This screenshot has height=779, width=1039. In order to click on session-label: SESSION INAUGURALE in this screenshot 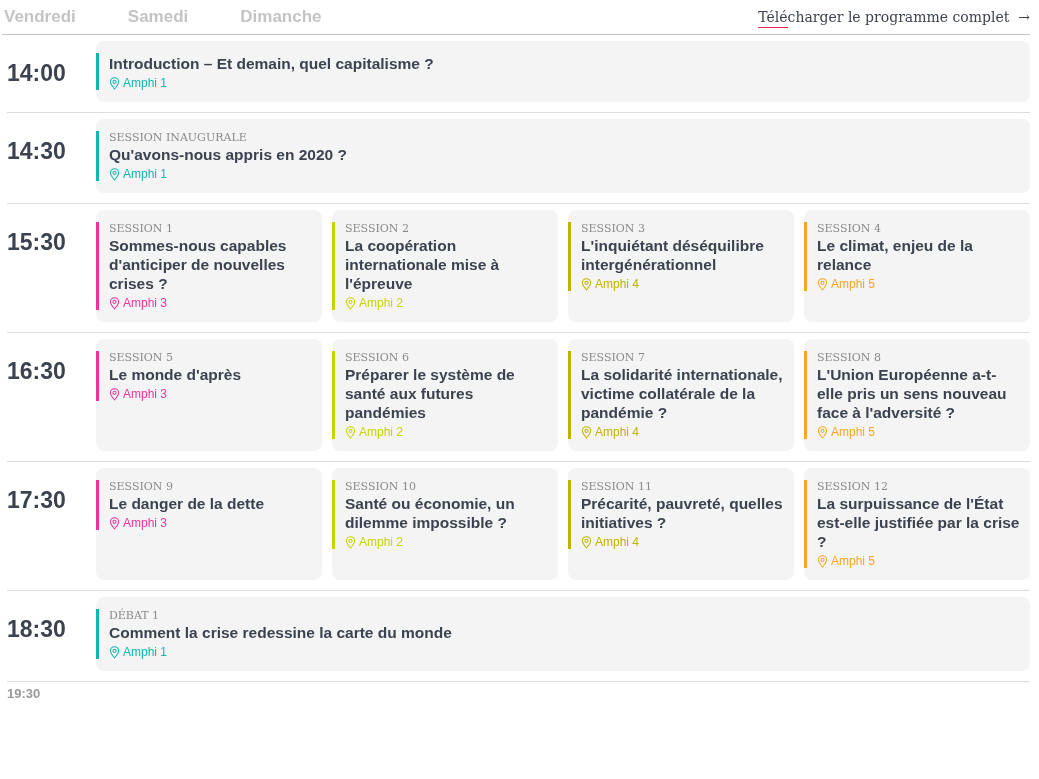, I will do `click(178, 137)`.